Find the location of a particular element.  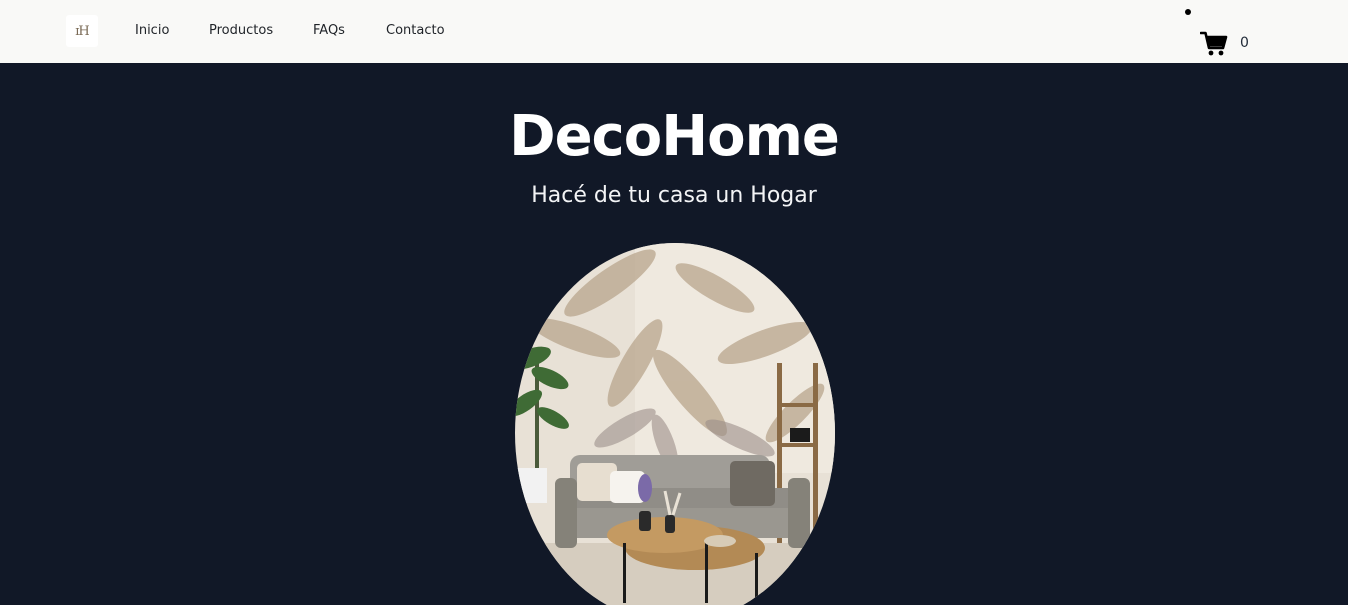

hero-living-room-image is located at coordinates (675, 424).